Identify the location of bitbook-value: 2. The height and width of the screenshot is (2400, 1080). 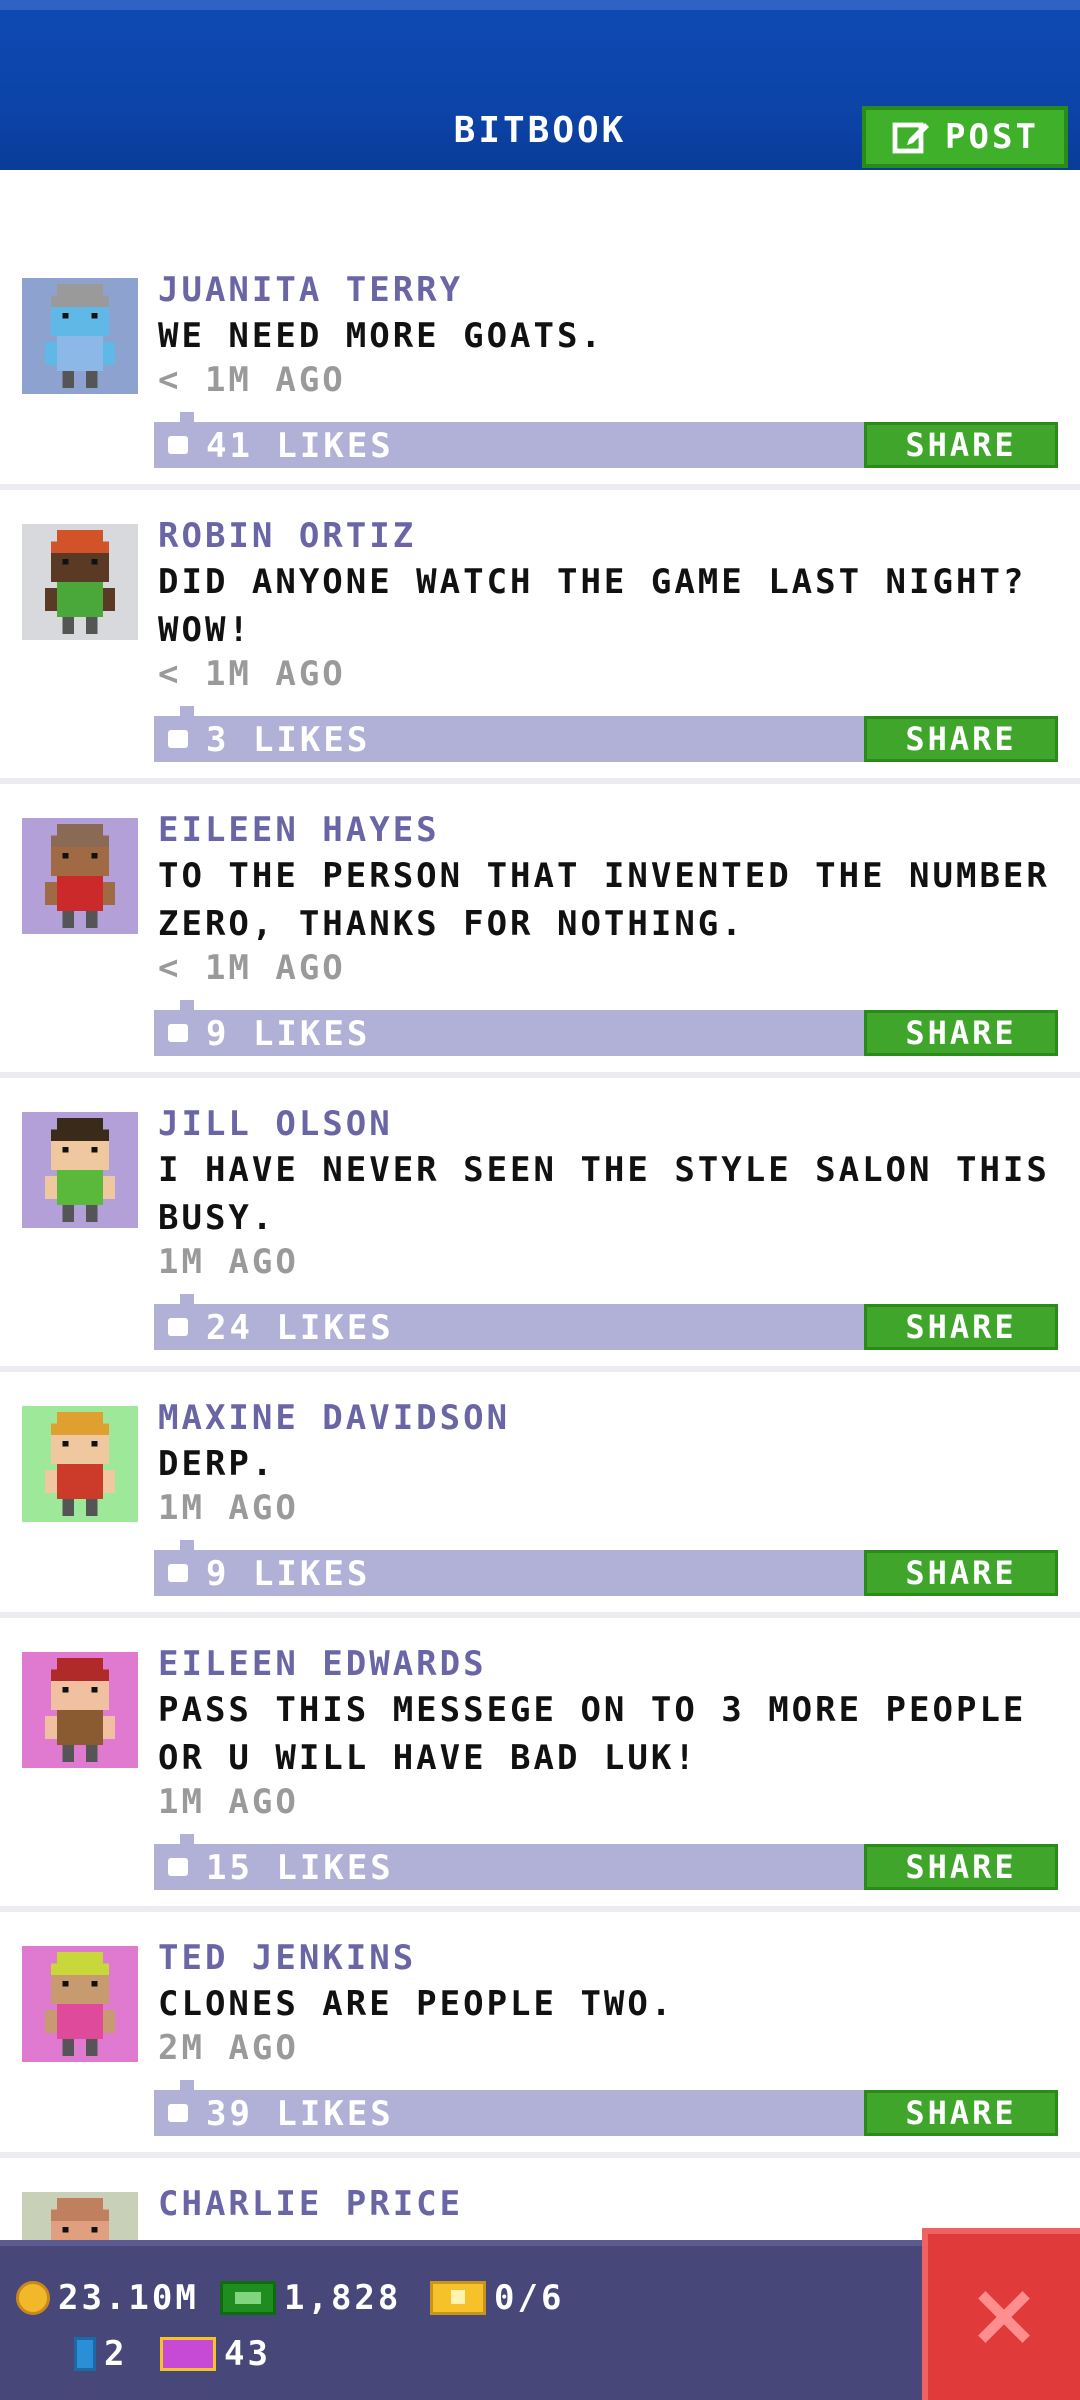
(116, 2354).